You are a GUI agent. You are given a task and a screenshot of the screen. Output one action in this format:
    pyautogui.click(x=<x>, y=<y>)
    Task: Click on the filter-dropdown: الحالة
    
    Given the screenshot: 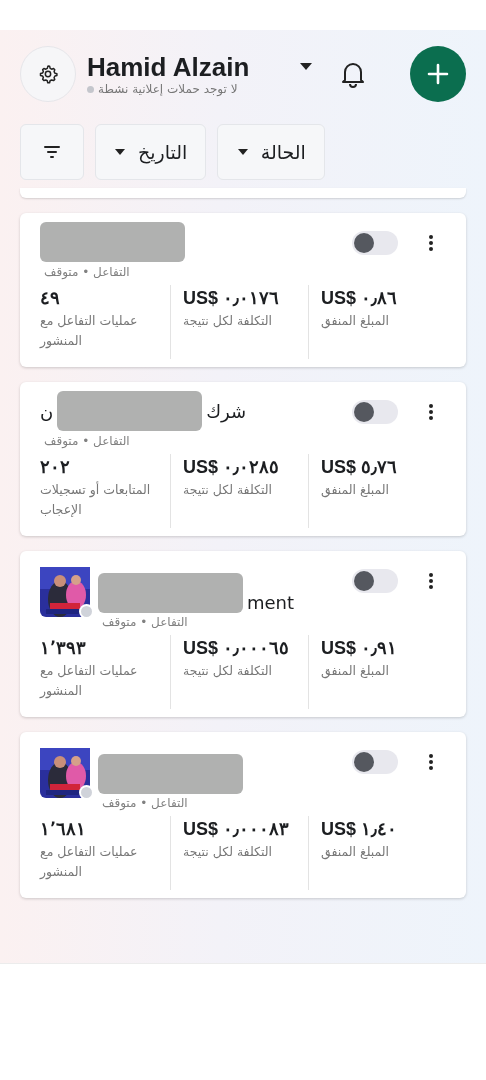 What is the action you would take?
    pyautogui.click(x=271, y=152)
    